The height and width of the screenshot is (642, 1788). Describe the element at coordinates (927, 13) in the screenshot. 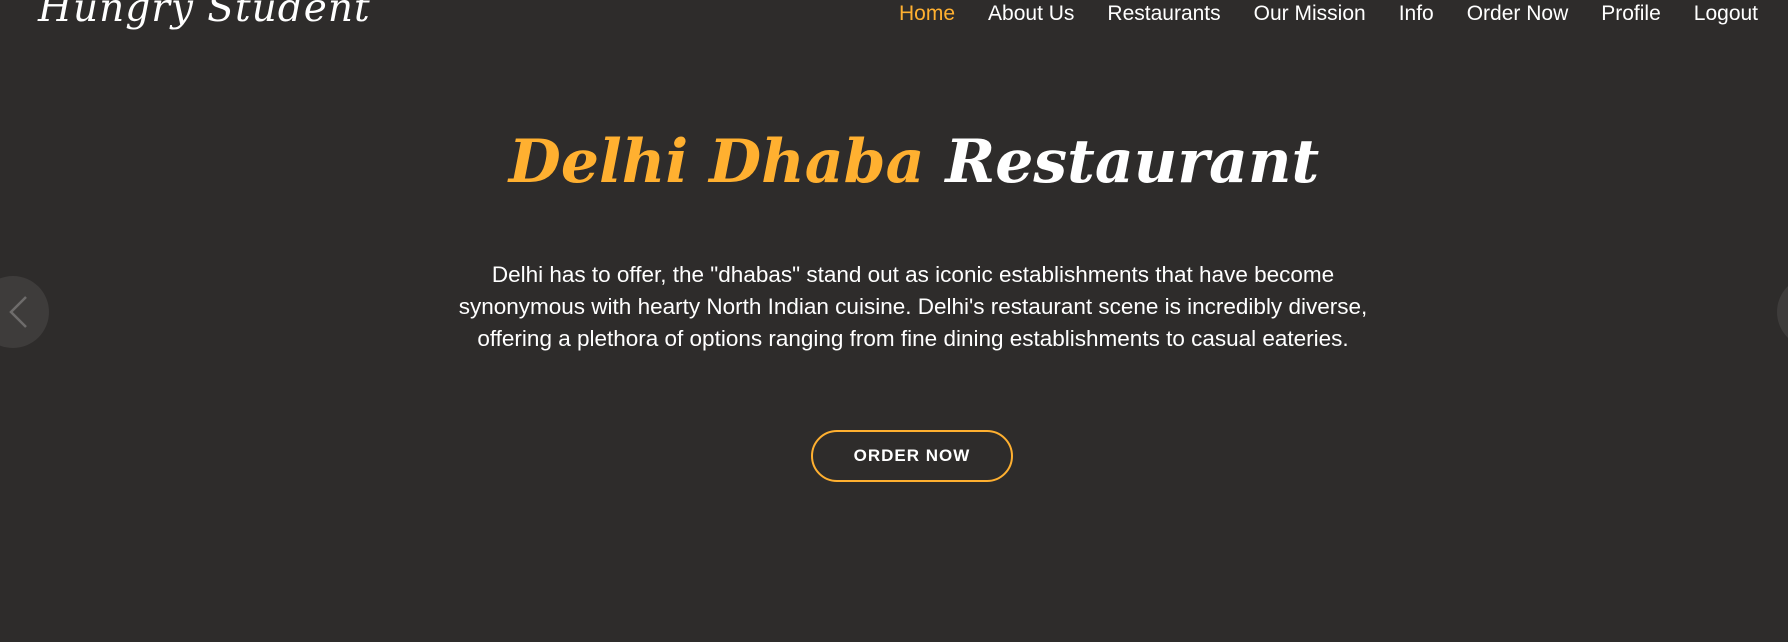

I see `nav-home: Home` at that location.